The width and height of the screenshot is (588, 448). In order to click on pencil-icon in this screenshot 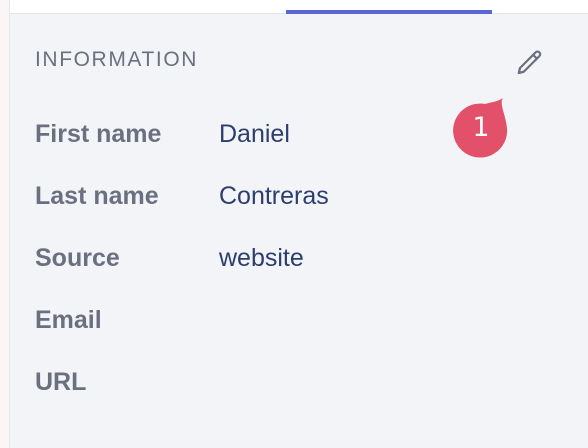, I will do `click(529, 62)`.